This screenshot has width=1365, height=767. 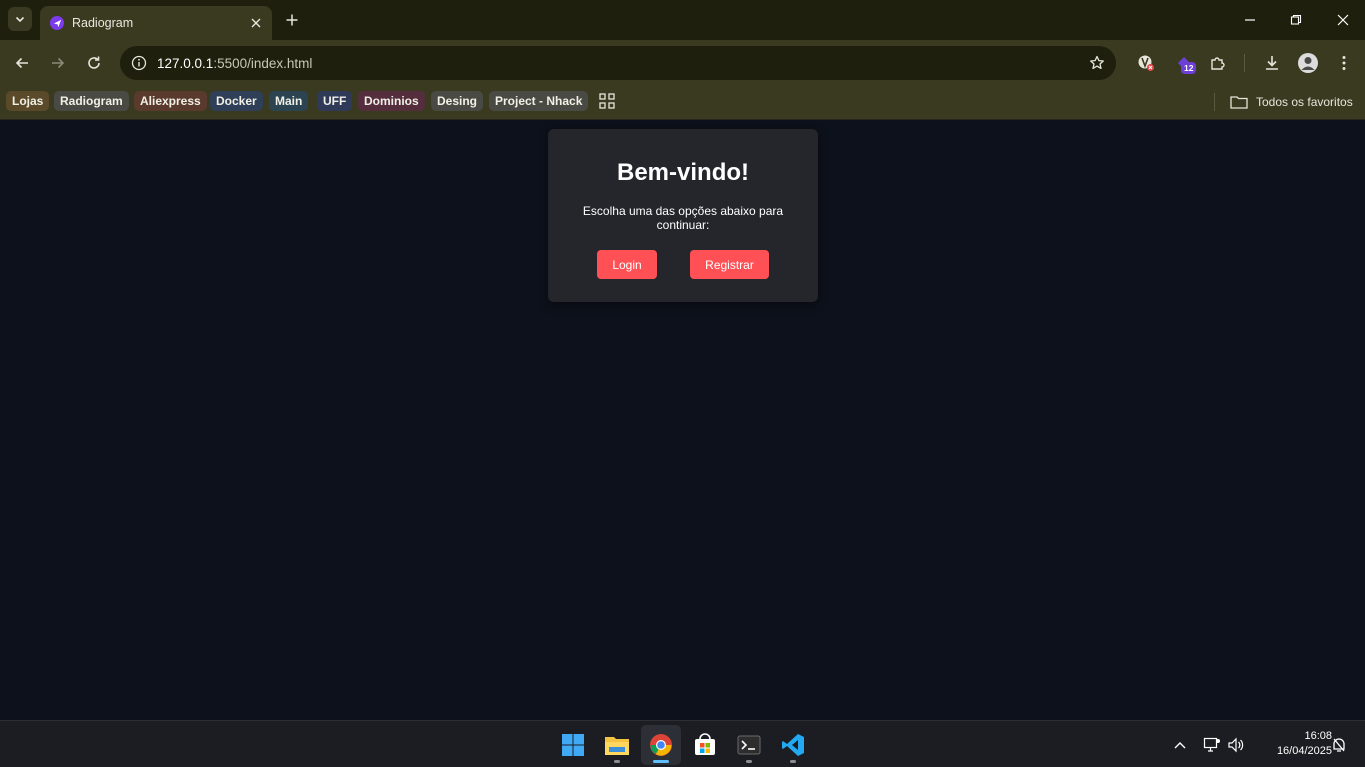 I want to click on bookmarks-divider, so click(x=1214, y=102).